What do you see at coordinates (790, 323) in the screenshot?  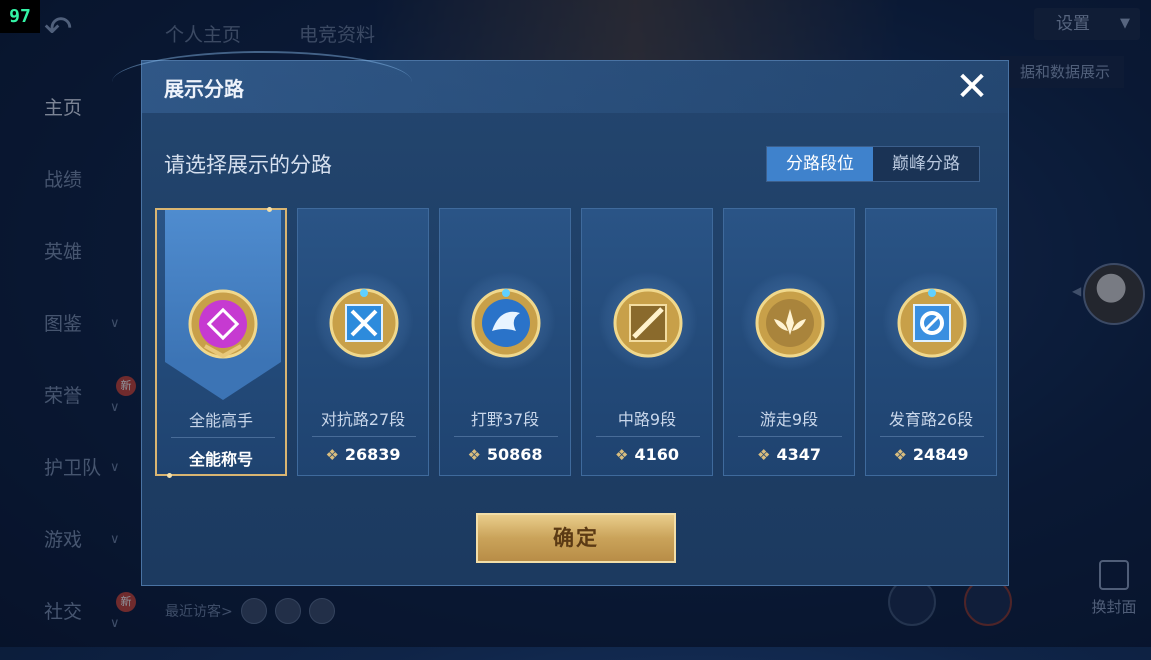 I see `roam-icon` at bounding box center [790, 323].